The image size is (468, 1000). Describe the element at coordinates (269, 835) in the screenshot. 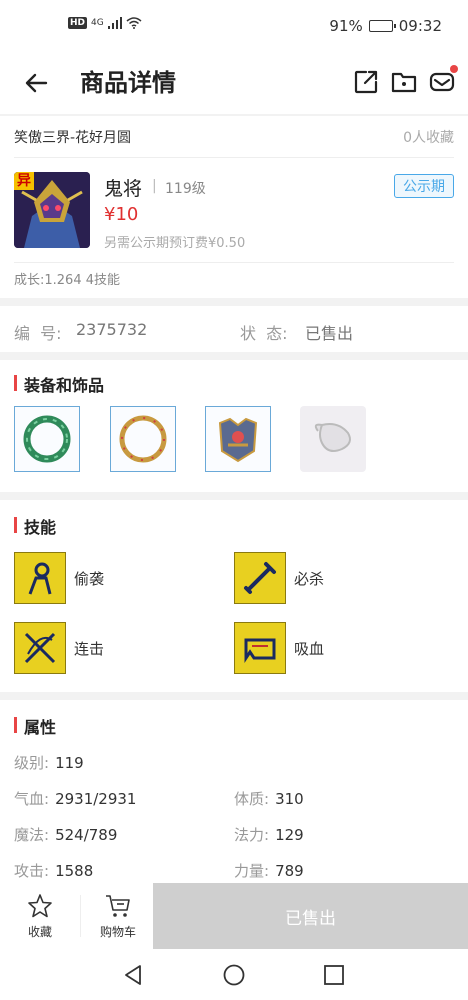

I see `attr-magic: 法力: 129` at that location.